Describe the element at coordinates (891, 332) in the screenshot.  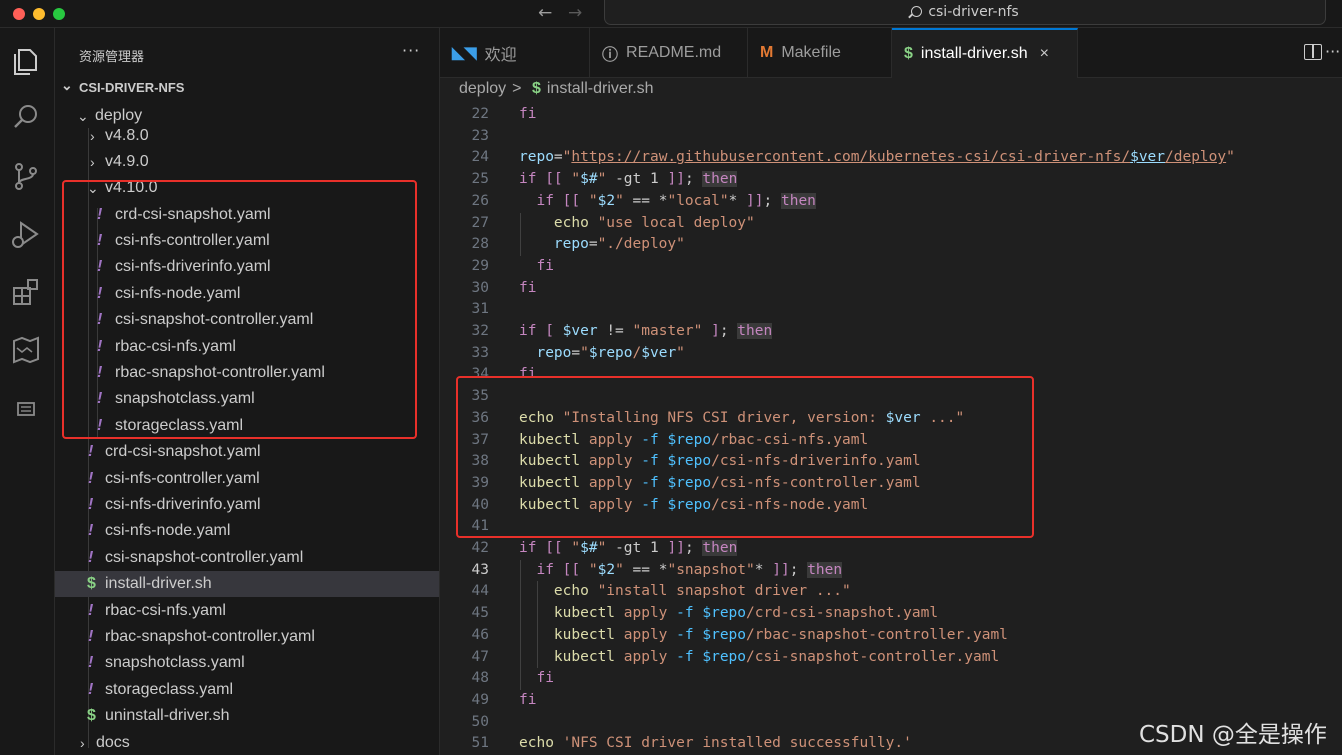
I see `code-line: 32 if [ $ver != "master" ]; then` at that location.